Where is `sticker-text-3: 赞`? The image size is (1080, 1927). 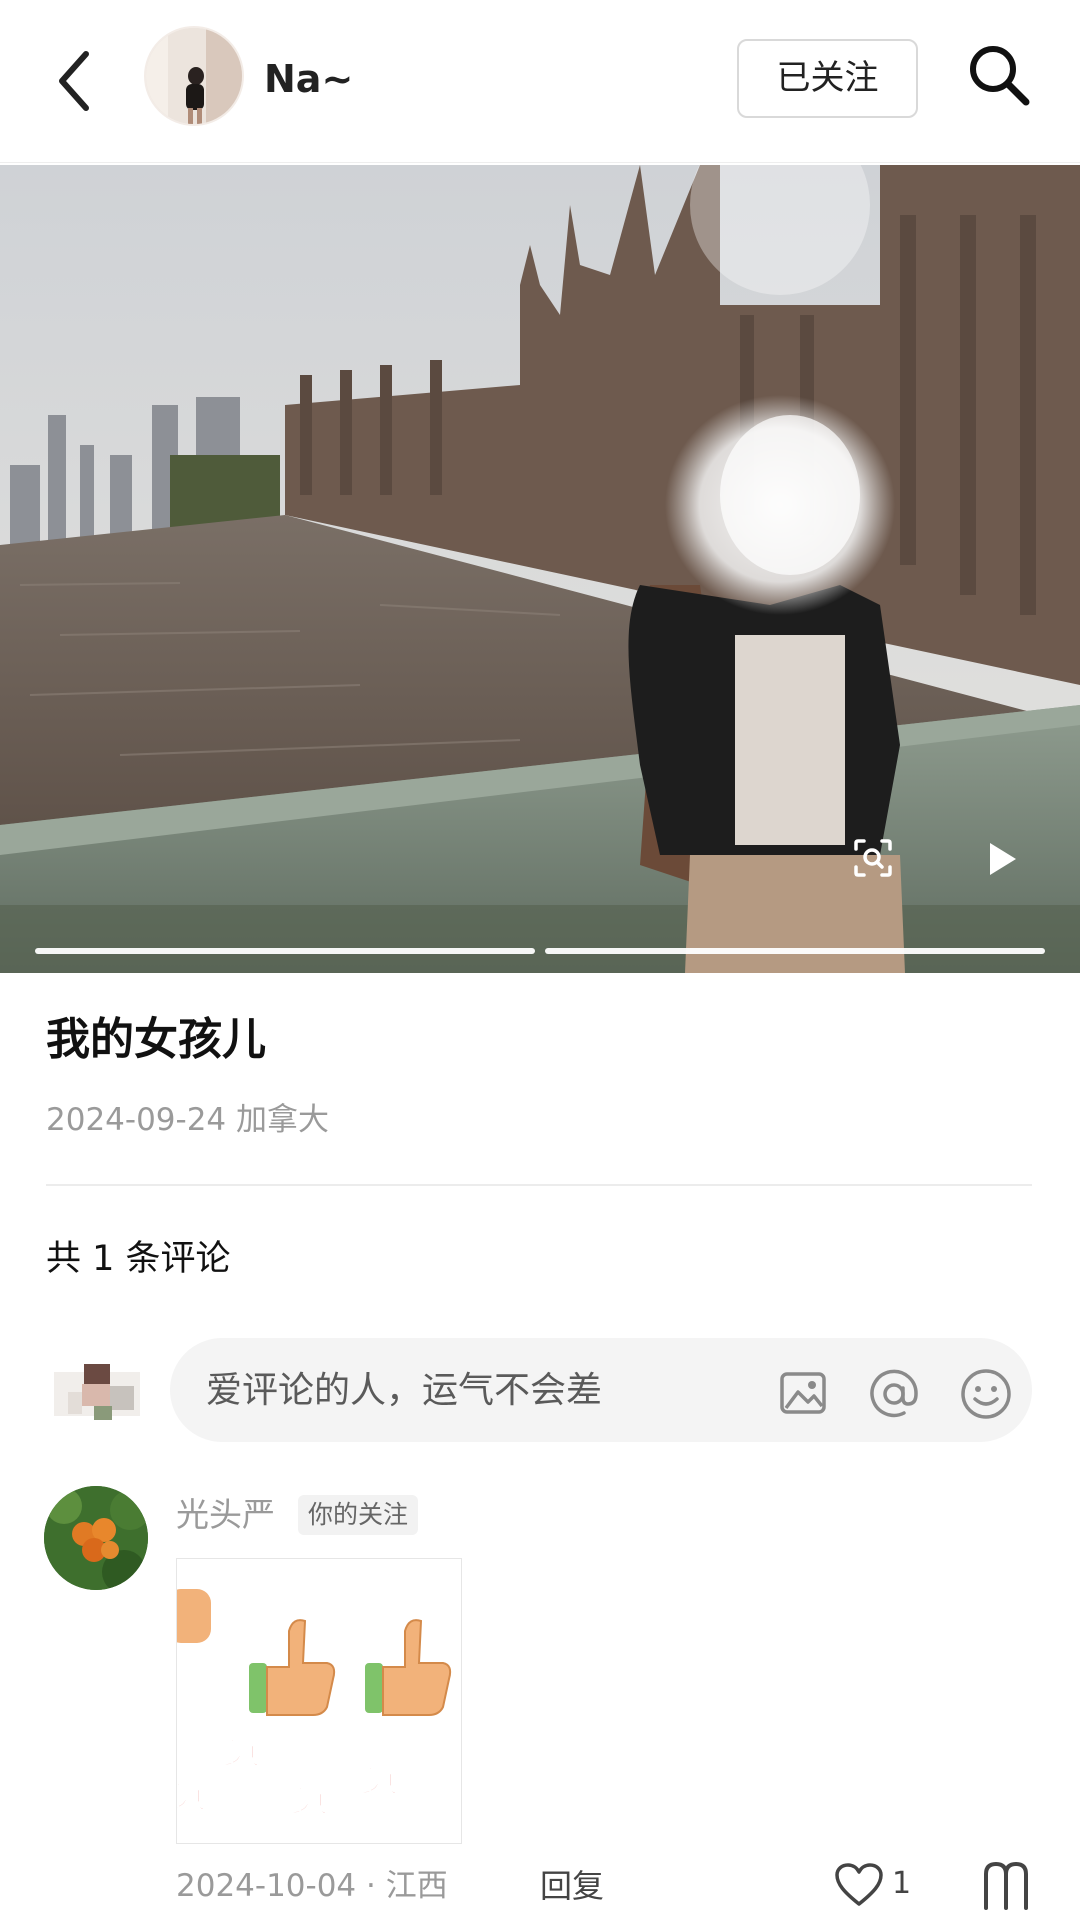 sticker-text-3: 赞 is located at coordinates (308, 1795).